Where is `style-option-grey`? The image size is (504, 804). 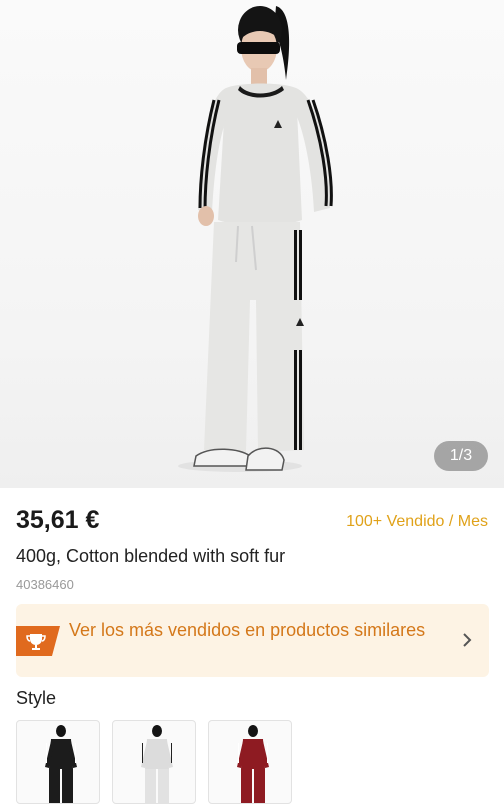
style-option-grey is located at coordinates (154, 762).